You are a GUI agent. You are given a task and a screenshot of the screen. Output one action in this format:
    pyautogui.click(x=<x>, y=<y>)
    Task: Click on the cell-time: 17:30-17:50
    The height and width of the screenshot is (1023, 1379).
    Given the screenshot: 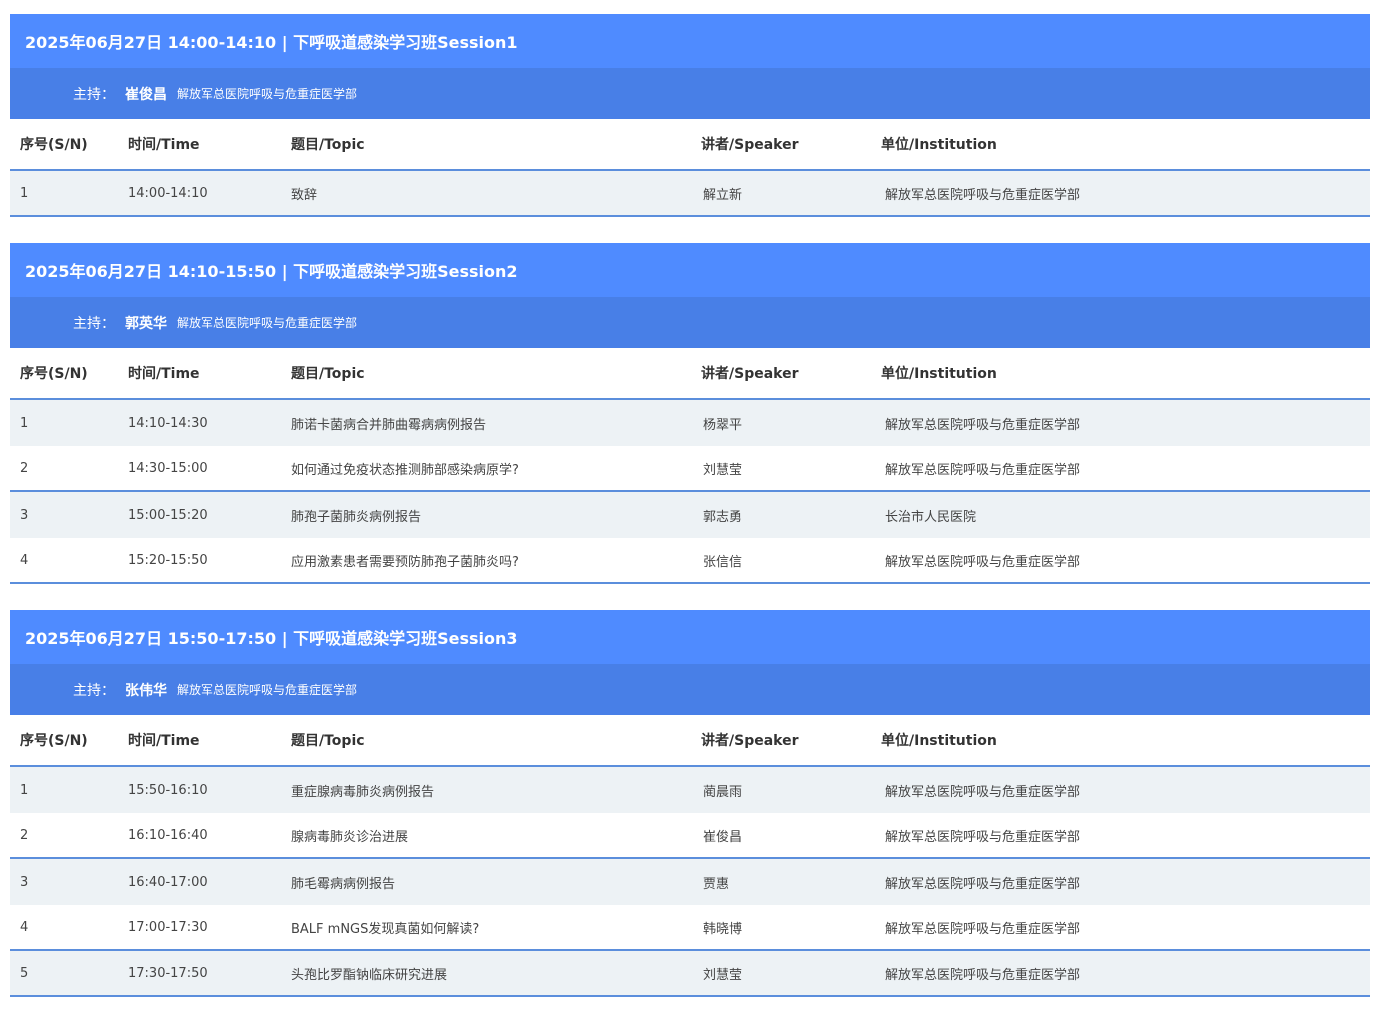 What is the action you would take?
    pyautogui.click(x=168, y=973)
    